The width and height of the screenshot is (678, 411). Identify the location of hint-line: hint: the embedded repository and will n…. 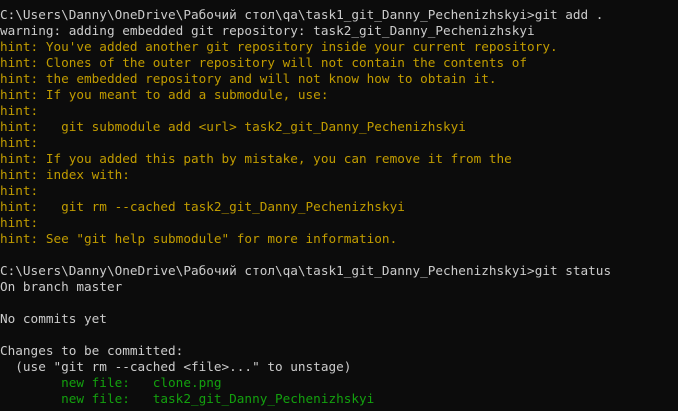
(248, 78).